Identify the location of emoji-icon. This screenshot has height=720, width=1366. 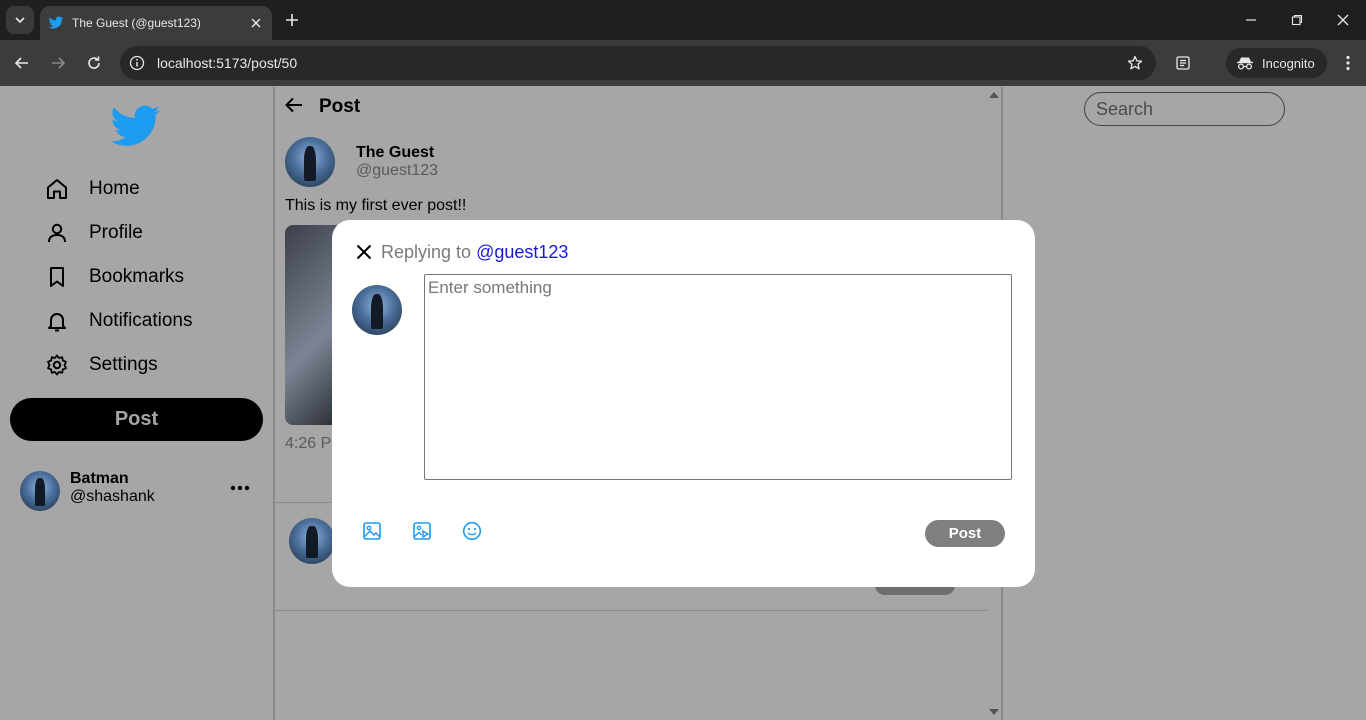
(472, 531).